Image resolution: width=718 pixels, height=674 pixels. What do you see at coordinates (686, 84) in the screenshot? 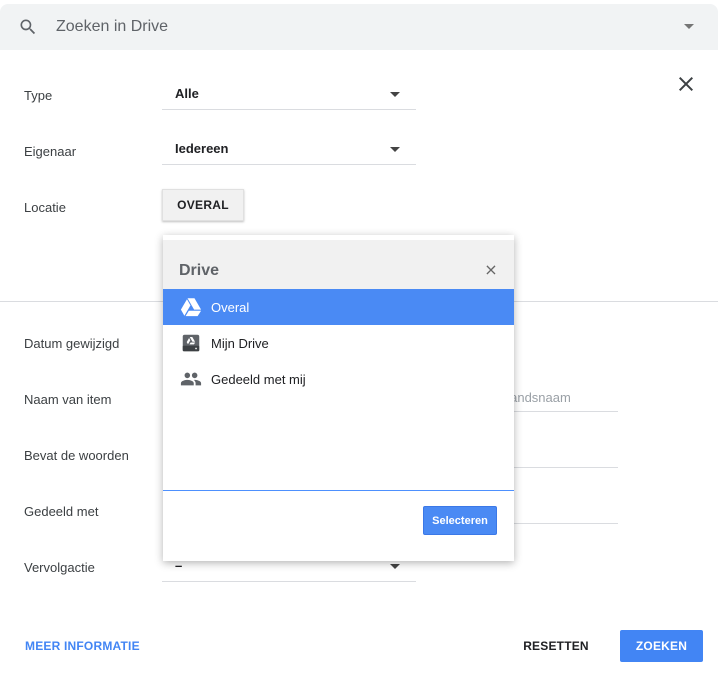
I see `close-icon` at bounding box center [686, 84].